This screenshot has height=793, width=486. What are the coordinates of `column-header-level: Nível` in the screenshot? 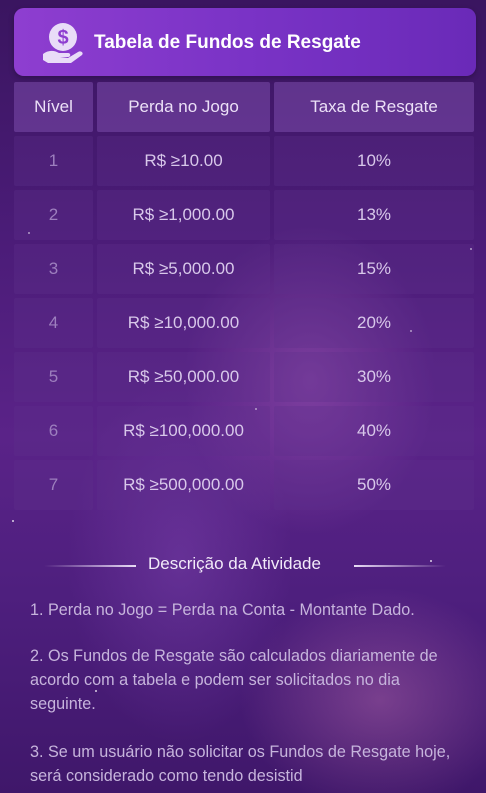 It's located at (53, 107).